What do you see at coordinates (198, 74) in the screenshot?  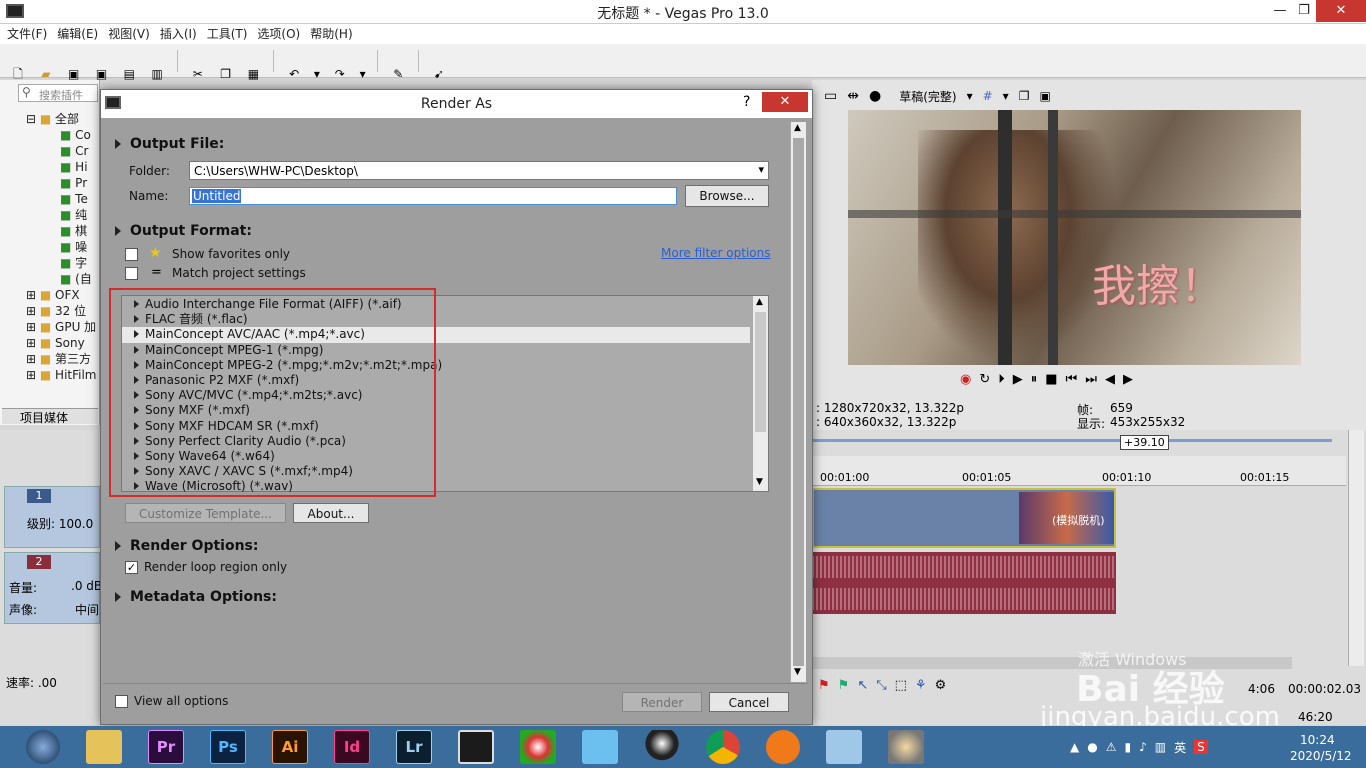 I see `cut-icon: ✂` at bounding box center [198, 74].